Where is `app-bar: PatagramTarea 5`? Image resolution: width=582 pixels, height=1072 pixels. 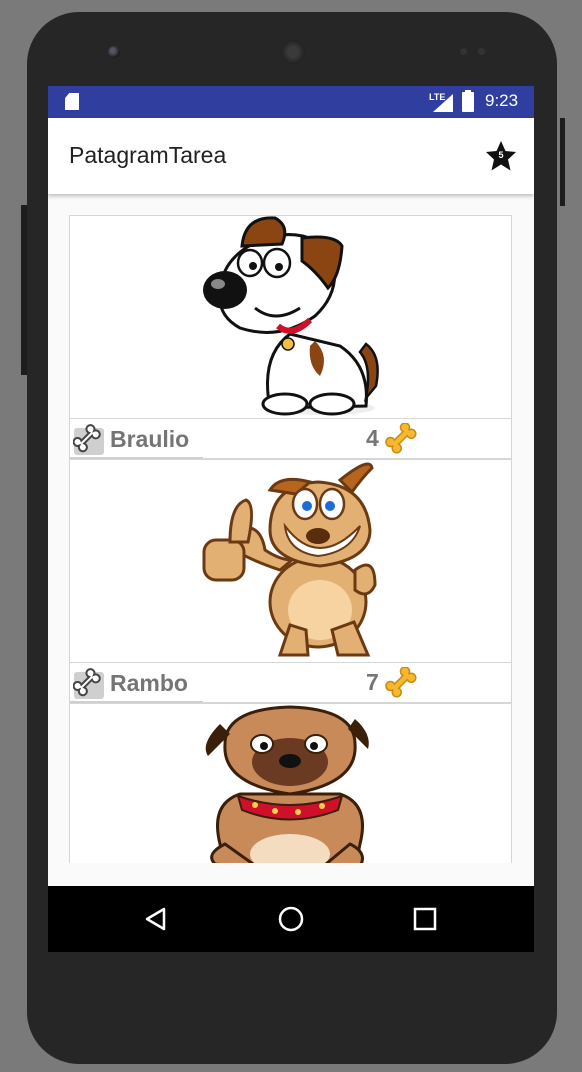
app-bar: PatagramTarea 5 is located at coordinates (291, 156).